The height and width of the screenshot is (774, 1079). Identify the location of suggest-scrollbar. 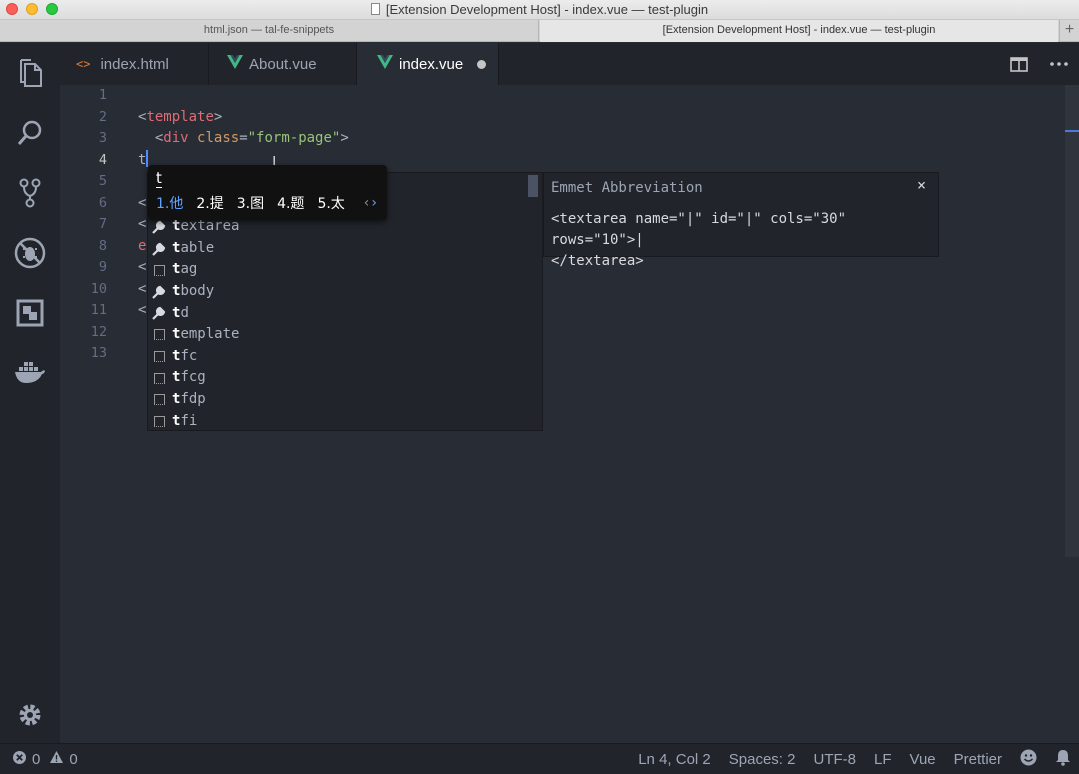
(533, 186).